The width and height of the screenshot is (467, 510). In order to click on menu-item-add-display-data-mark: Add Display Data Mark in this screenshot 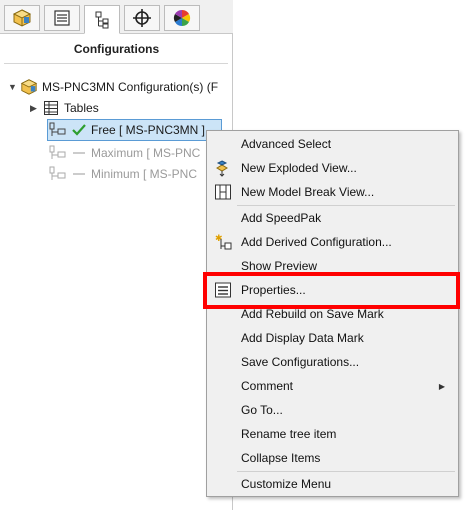, I will do `click(332, 338)`.